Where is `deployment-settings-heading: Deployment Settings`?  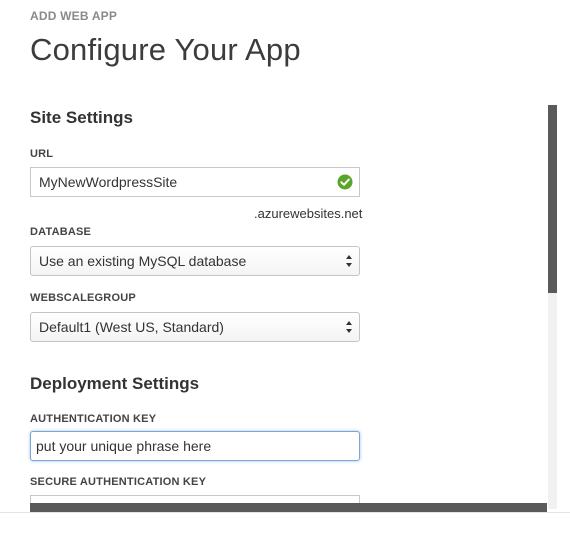 deployment-settings-heading: Deployment Settings is located at coordinates (115, 383).